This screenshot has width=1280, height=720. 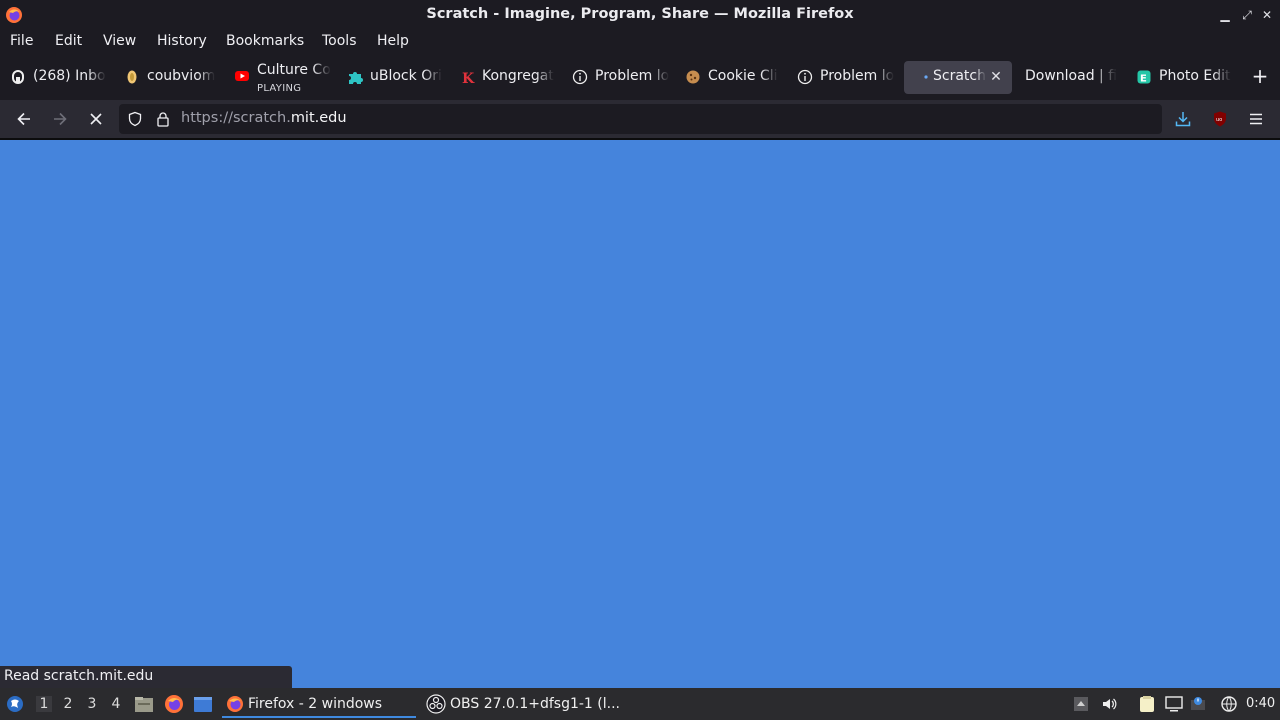 I want to click on tab-label: Kongregat, so click(x=518, y=76).